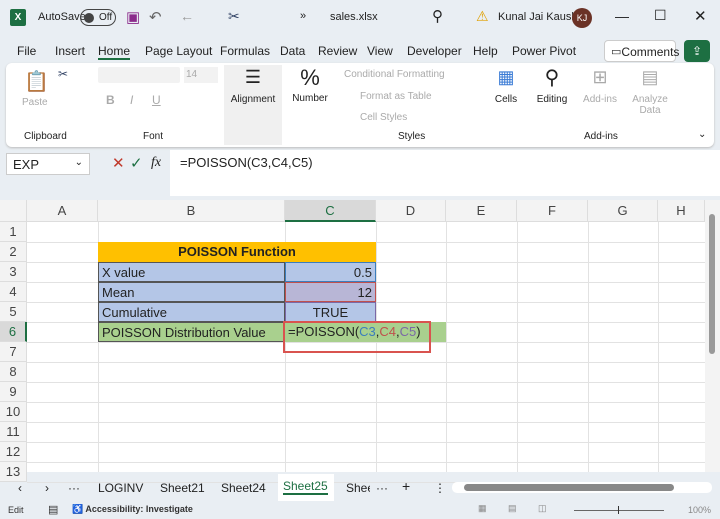 The width and height of the screenshot is (720, 519). Describe the element at coordinates (582, 18) in the screenshot. I see `avatar: KJ` at that location.